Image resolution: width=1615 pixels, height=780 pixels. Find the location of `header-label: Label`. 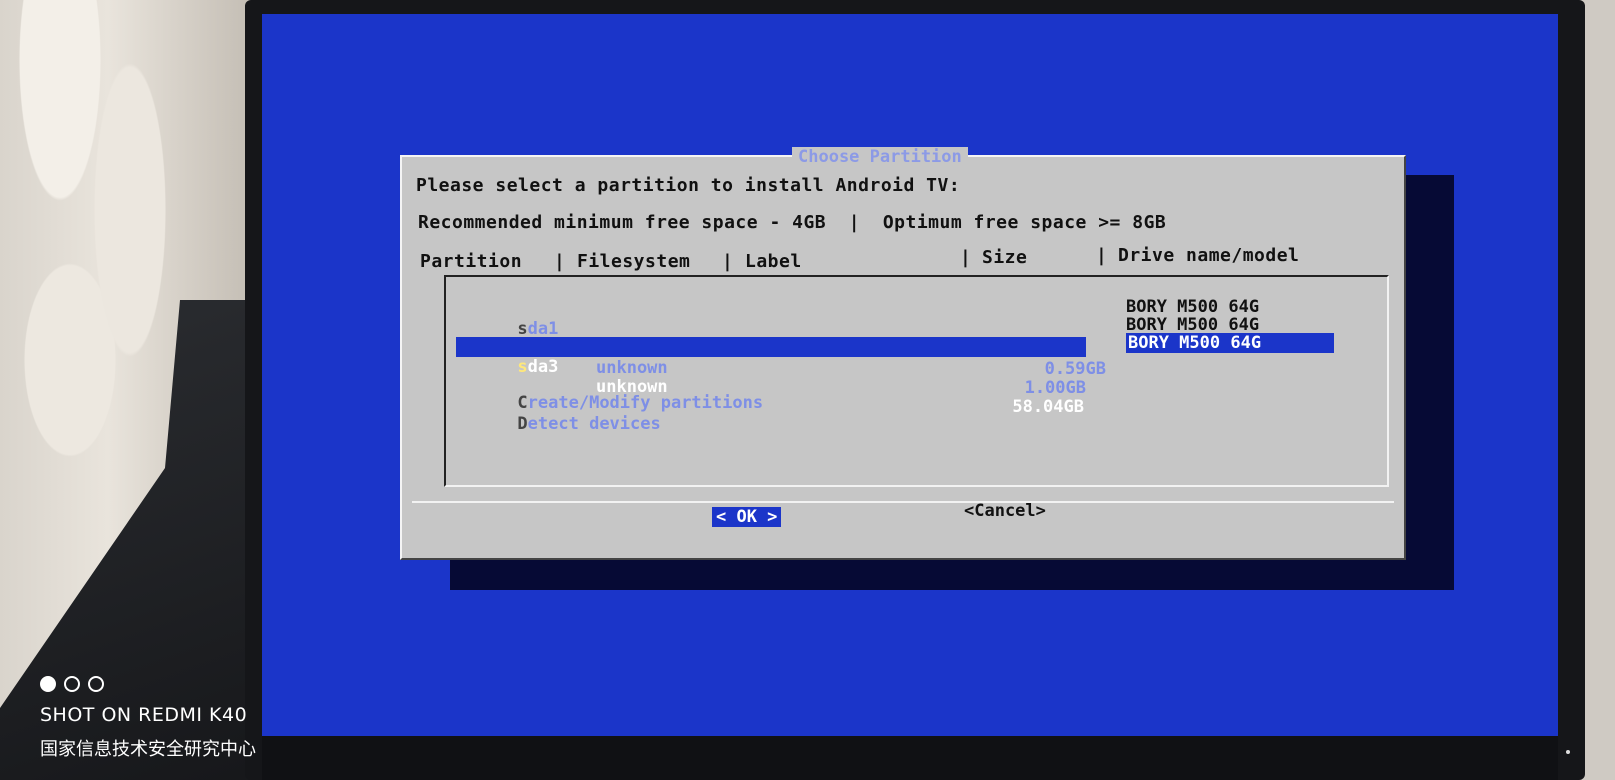

header-label: Label is located at coordinates (773, 261).